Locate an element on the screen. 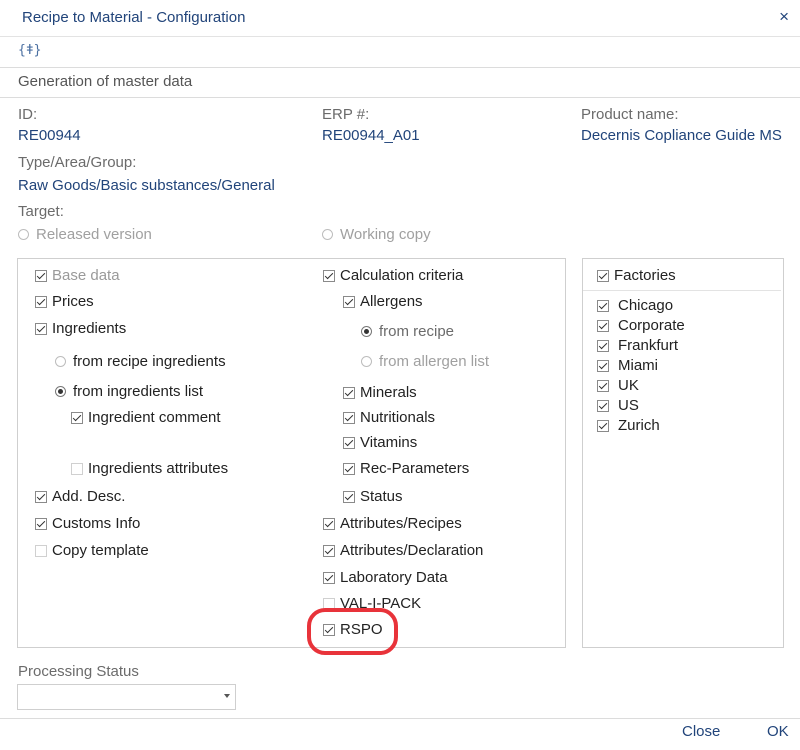 The height and width of the screenshot is (750, 800). add-desc-checkbox: Add. Desc. is located at coordinates (80, 496).